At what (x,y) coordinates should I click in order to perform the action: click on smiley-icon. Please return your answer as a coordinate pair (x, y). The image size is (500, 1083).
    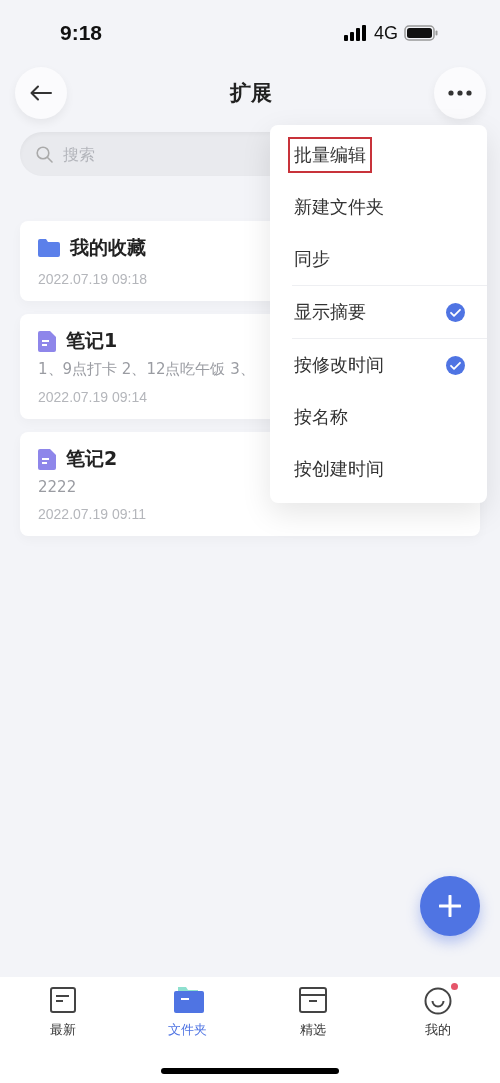
    Looking at the image, I should click on (437, 1001).